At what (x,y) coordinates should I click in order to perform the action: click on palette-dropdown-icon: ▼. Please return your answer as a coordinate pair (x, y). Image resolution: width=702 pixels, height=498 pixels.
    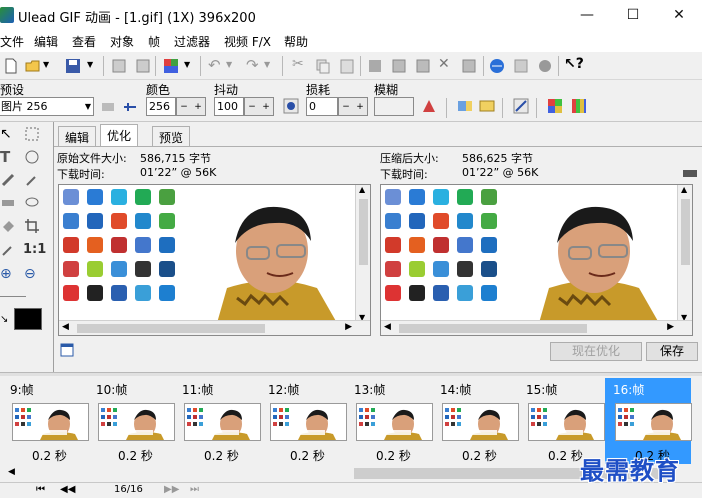
    Looking at the image, I should click on (187, 64).